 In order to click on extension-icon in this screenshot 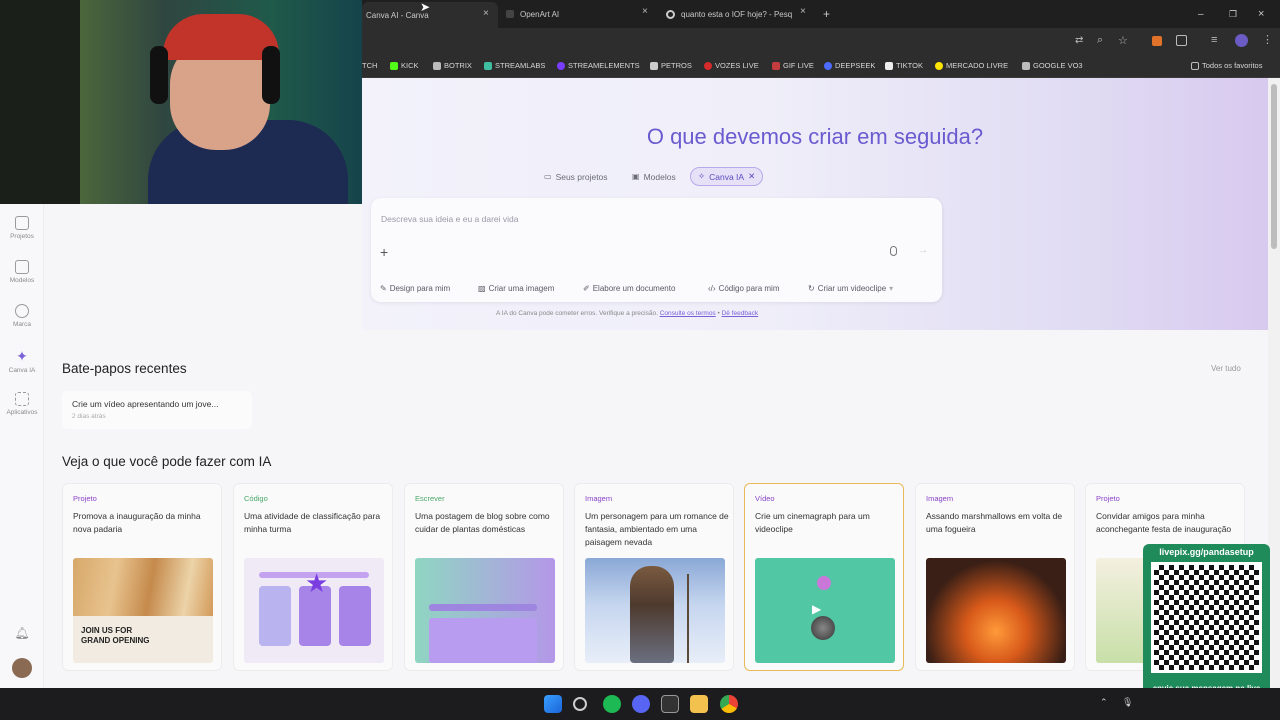, I will do `click(1157, 41)`.